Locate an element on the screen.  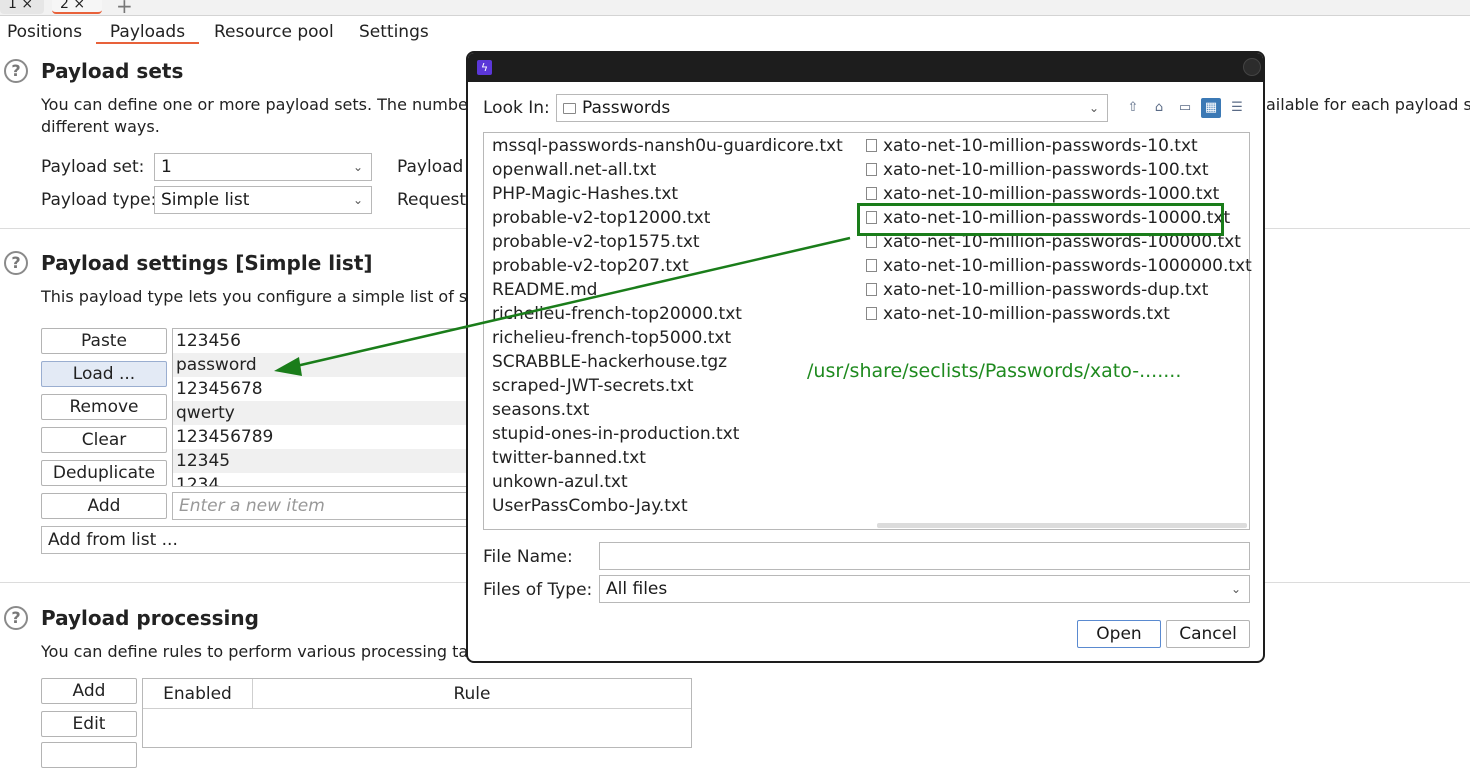
payload-set-select: 1 ⌄ is located at coordinates (263, 167).